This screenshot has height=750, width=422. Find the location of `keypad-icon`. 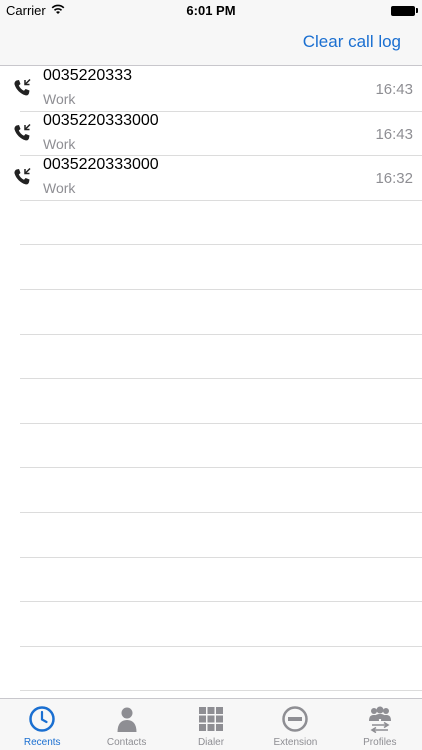

keypad-icon is located at coordinates (211, 719).